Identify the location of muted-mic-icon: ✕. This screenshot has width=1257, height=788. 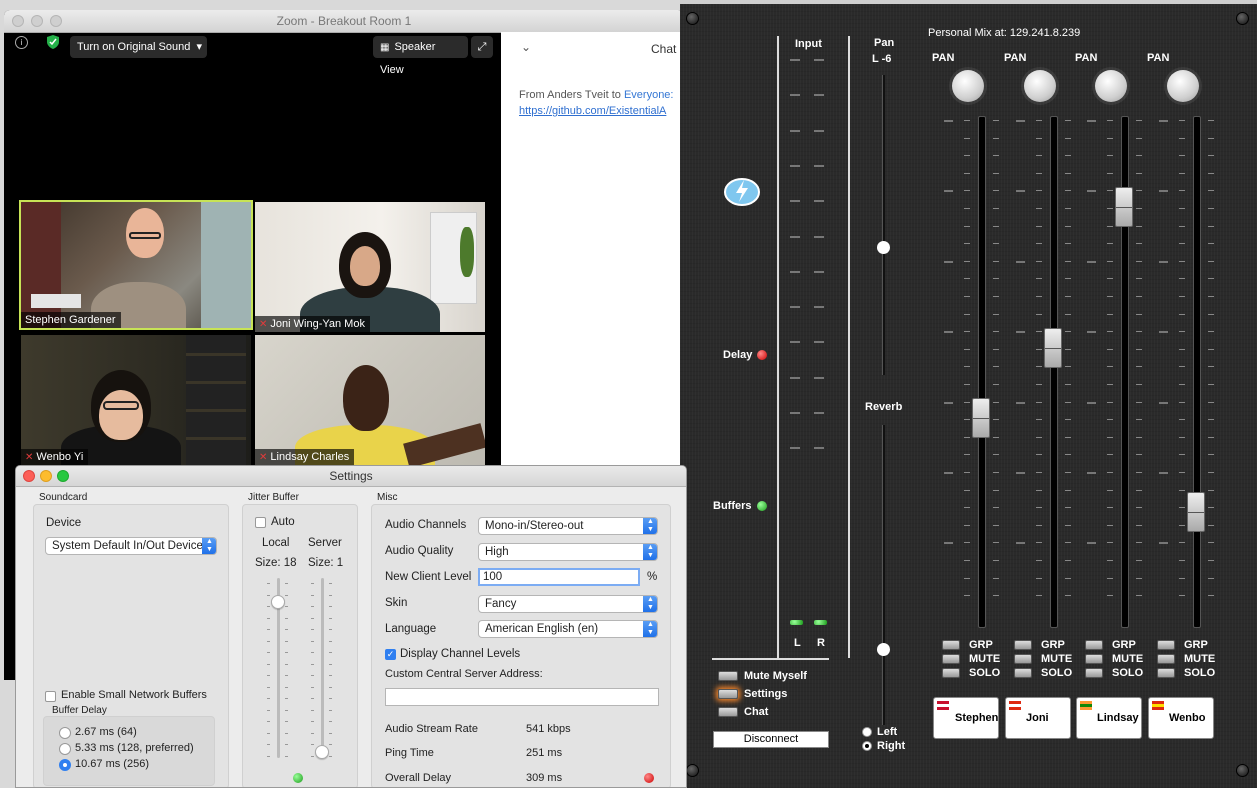
(263, 457).